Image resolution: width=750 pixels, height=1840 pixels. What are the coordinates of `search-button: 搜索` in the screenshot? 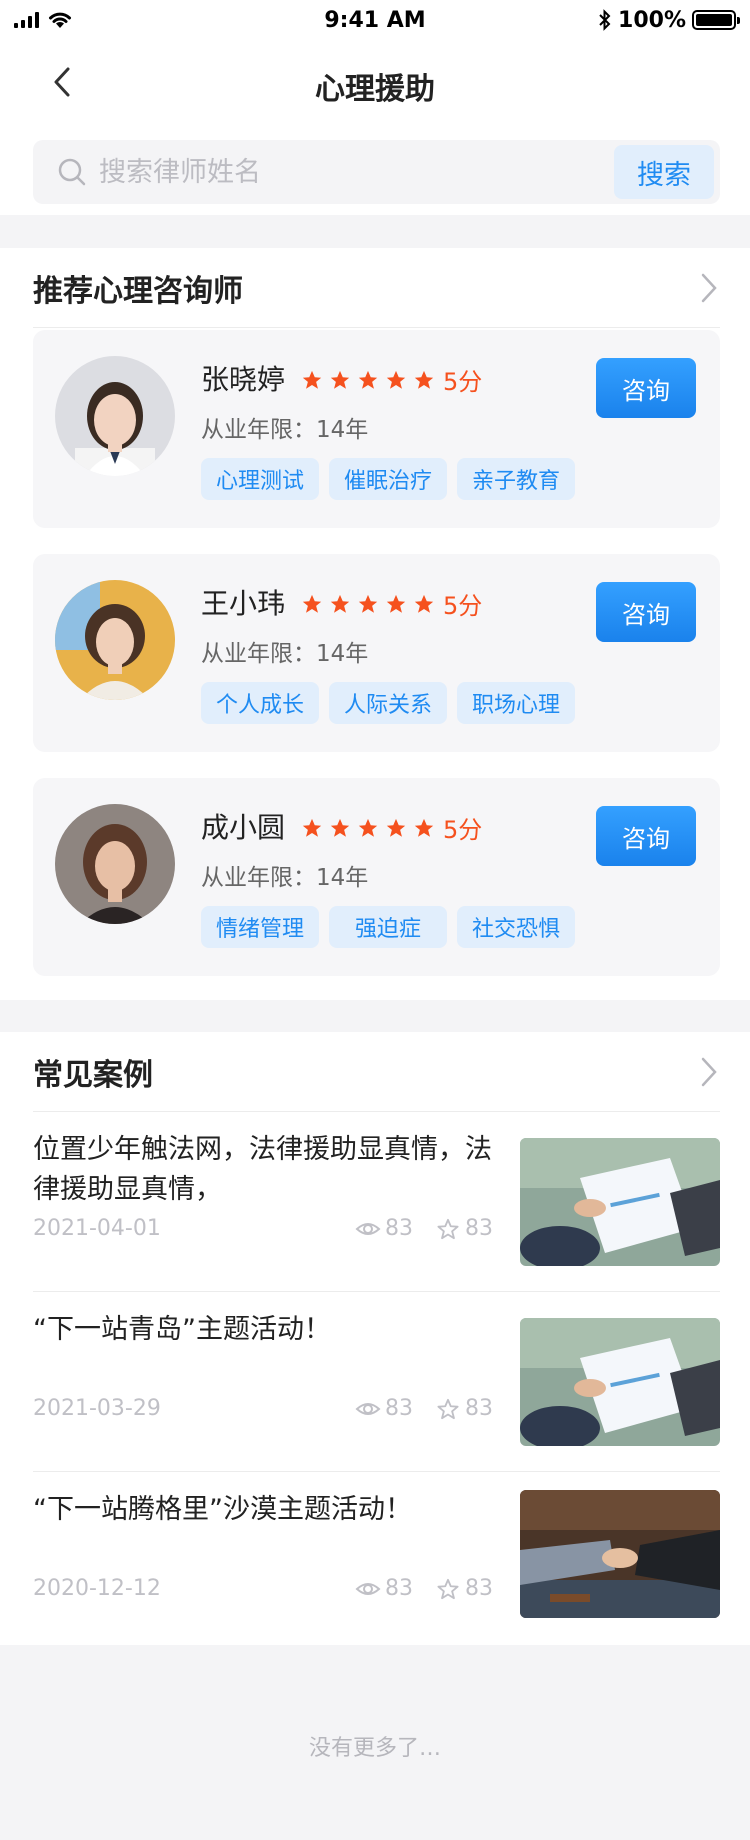 It's located at (664, 172).